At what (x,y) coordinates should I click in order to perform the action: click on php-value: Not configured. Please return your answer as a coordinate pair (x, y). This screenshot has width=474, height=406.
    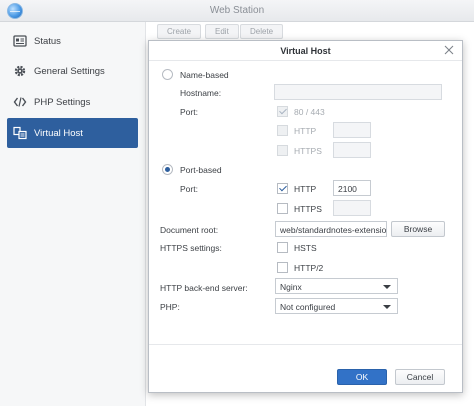
    Looking at the image, I should click on (308, 307).